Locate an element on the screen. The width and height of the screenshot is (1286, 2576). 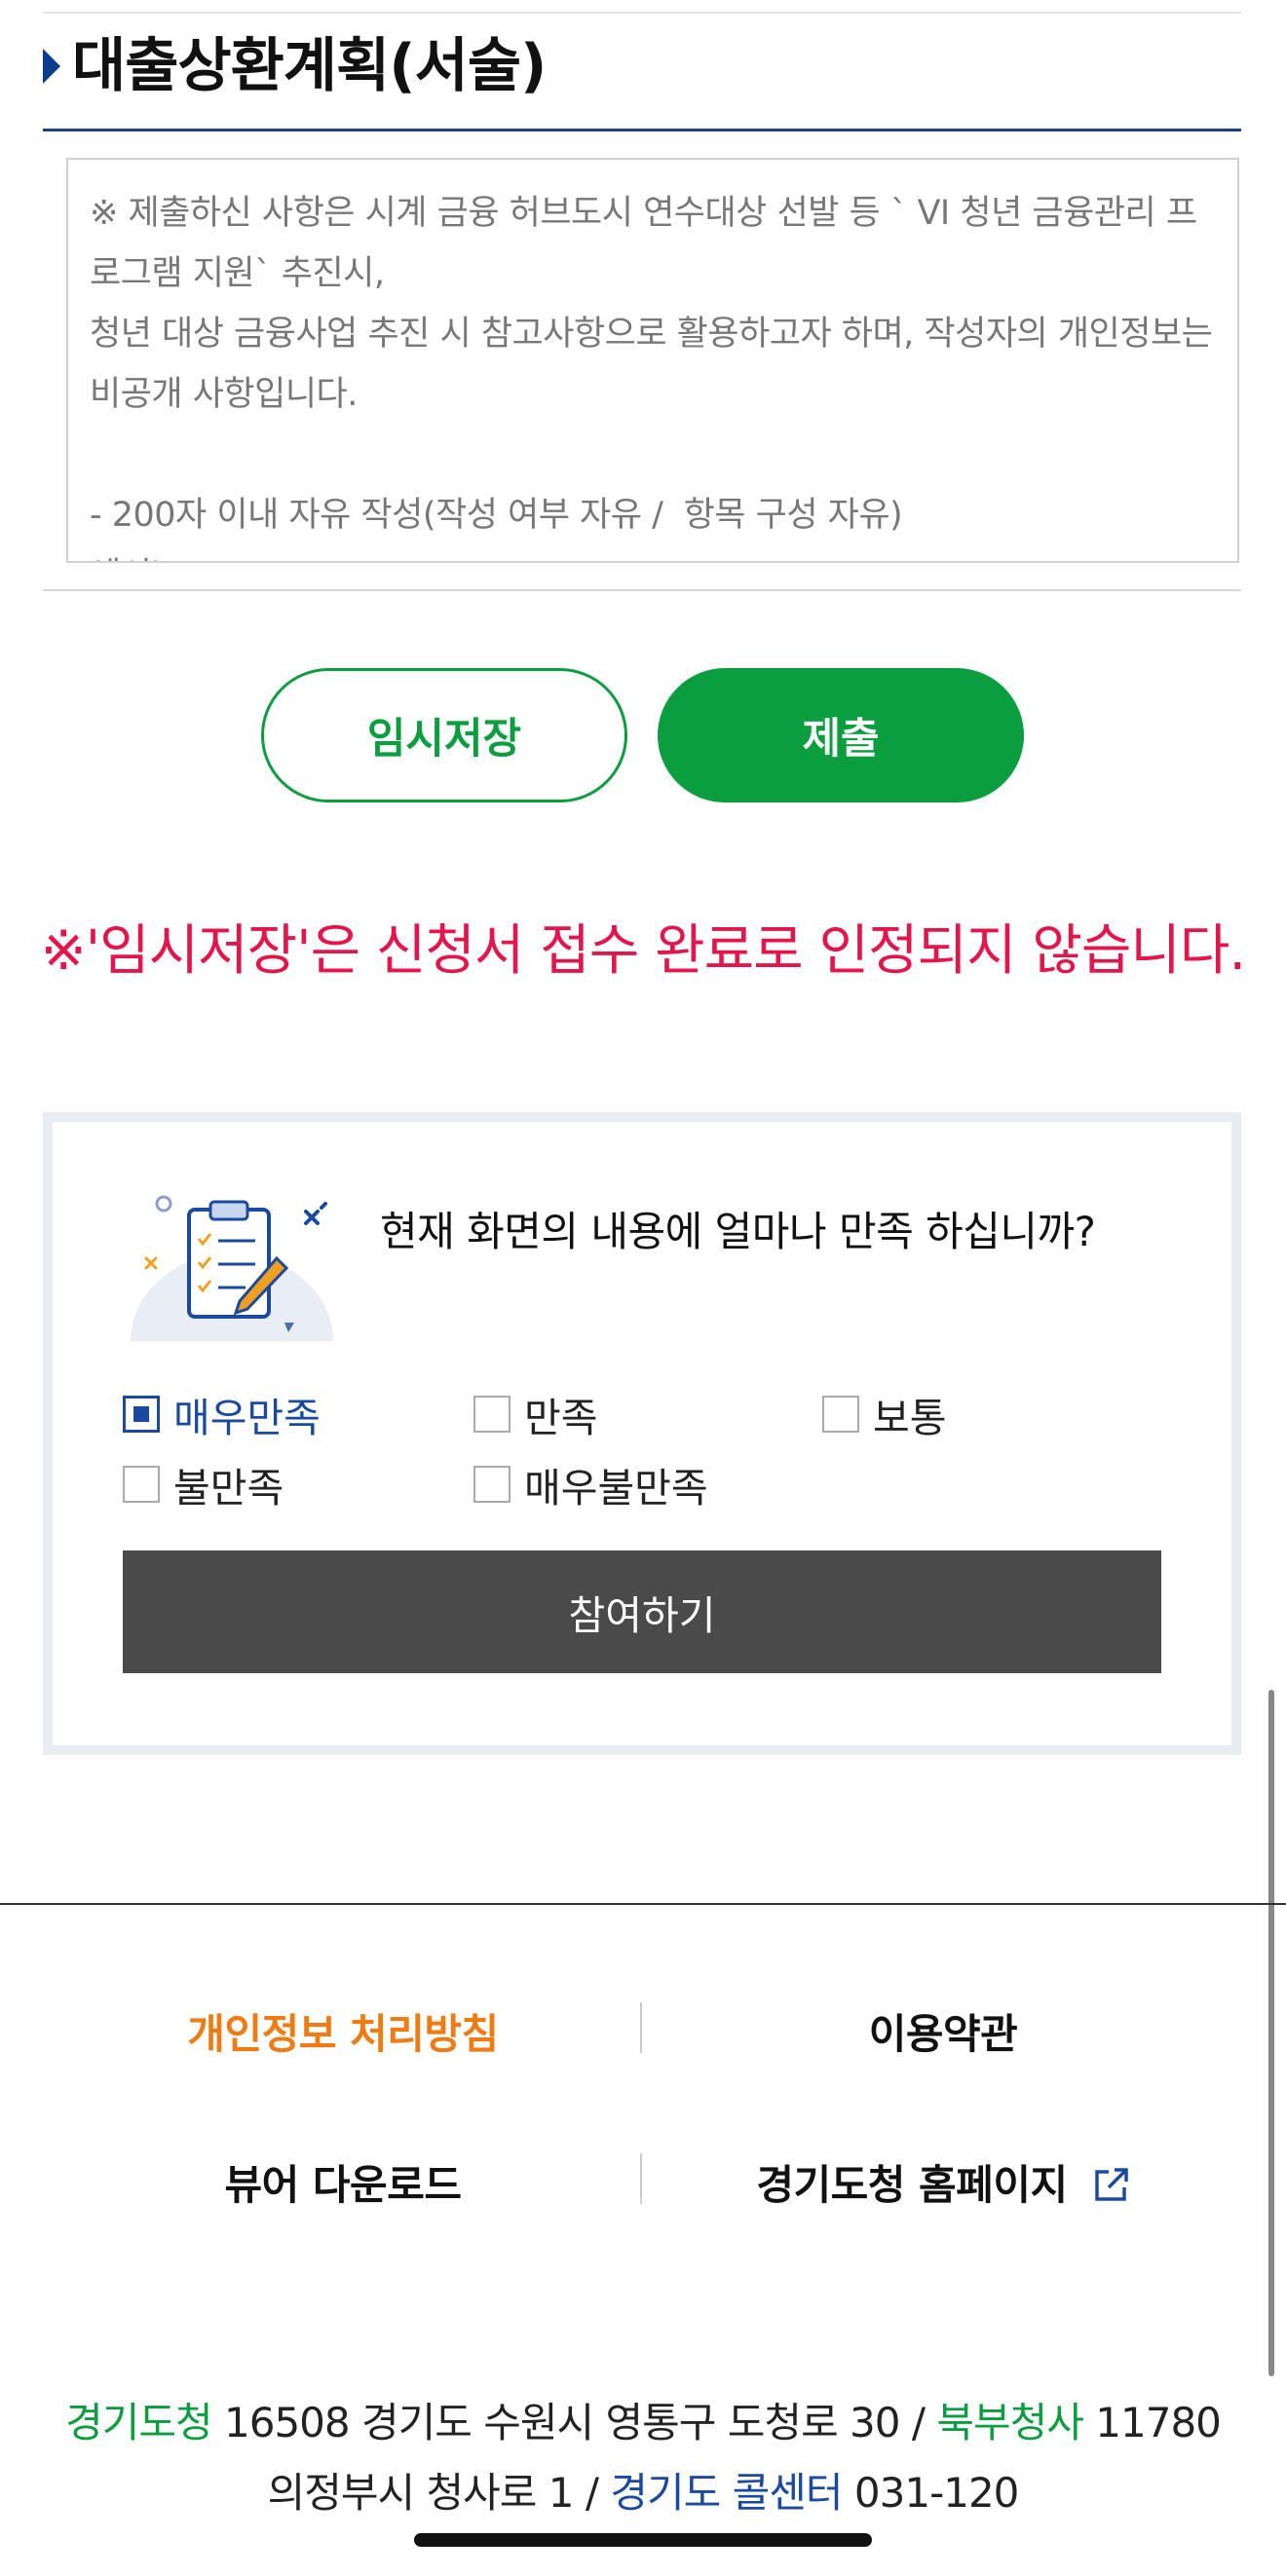
privacy-policy-link: 개인정보 처리방침 is located at coordinates (343, 2031).